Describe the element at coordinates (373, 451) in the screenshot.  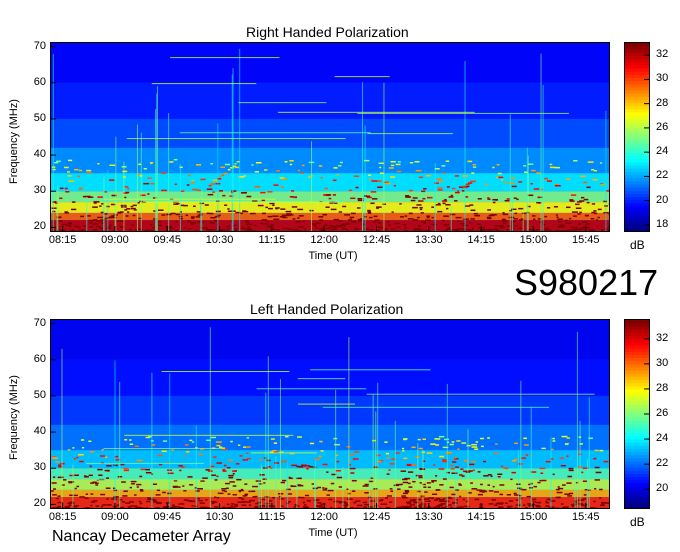
I see `intensity-streak` at that location.